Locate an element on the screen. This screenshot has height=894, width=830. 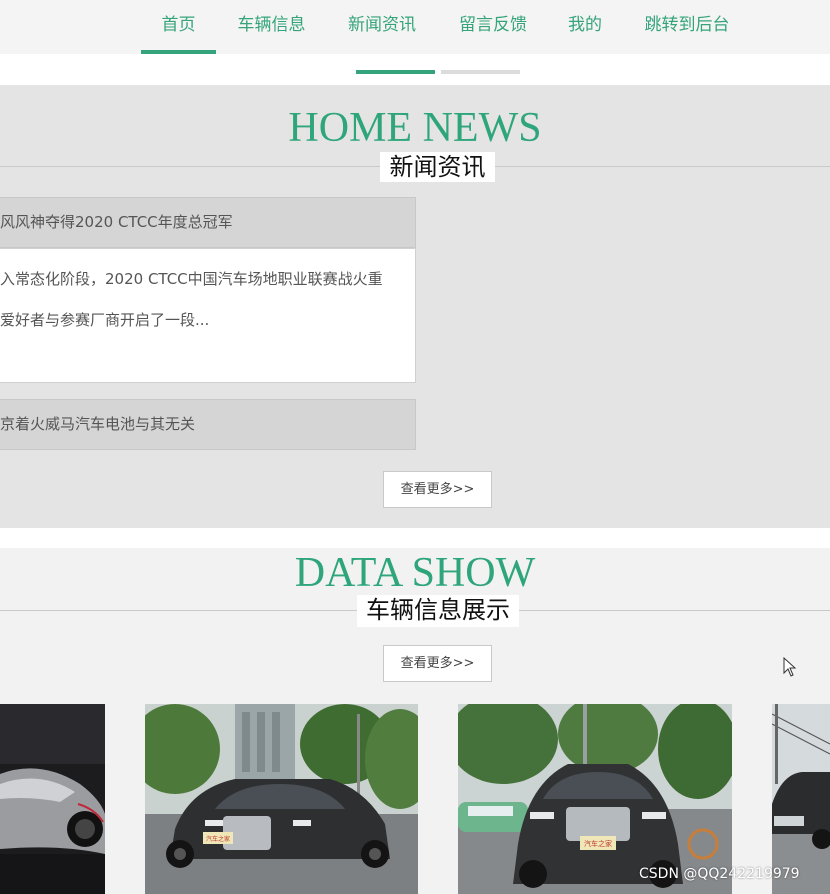
nav-item-news: 新闻资讯 is located at coordinates (382, 27).